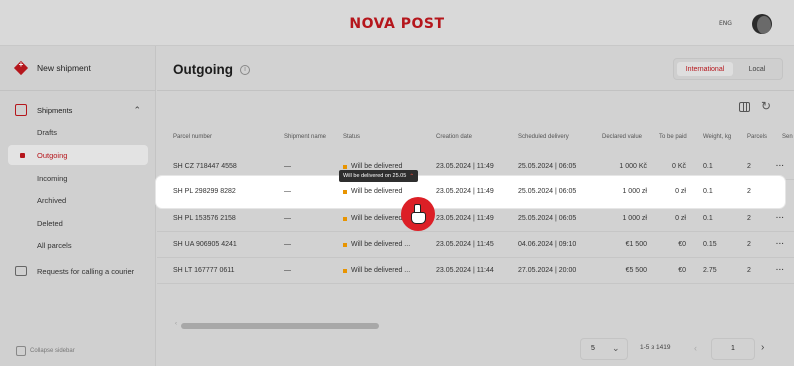 Image resolution: width=794 pixels, height=366 pixels. I want to click on collapse-sidebar-label: Collapse sidebar, so click(52, 351).